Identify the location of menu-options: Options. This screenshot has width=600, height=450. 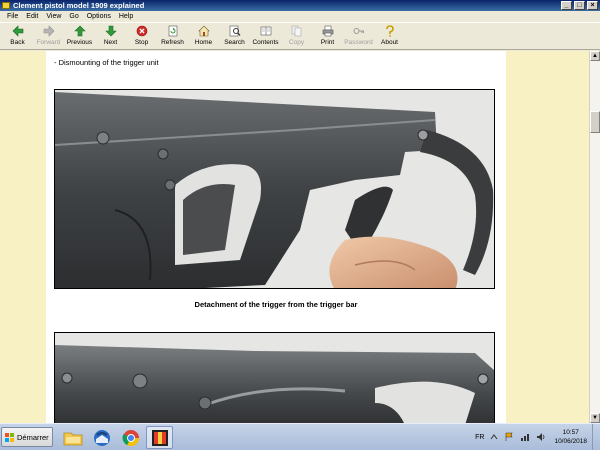
(99, 16).